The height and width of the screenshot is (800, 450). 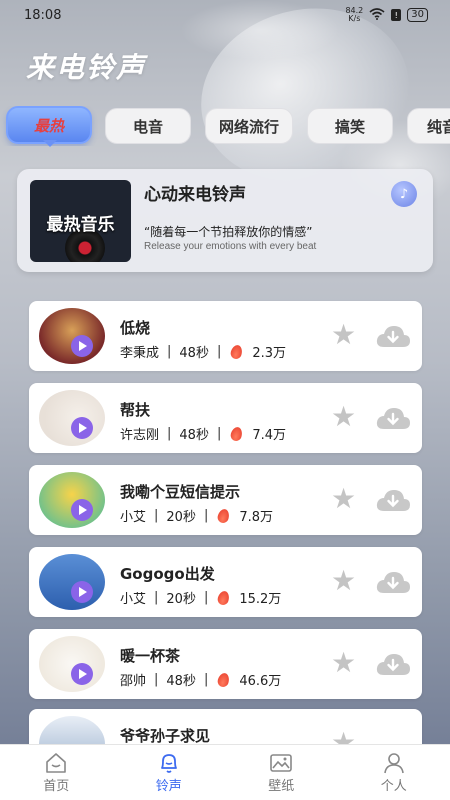 I want to click on nav-label: 壁纸, so click(x=281, y=786).